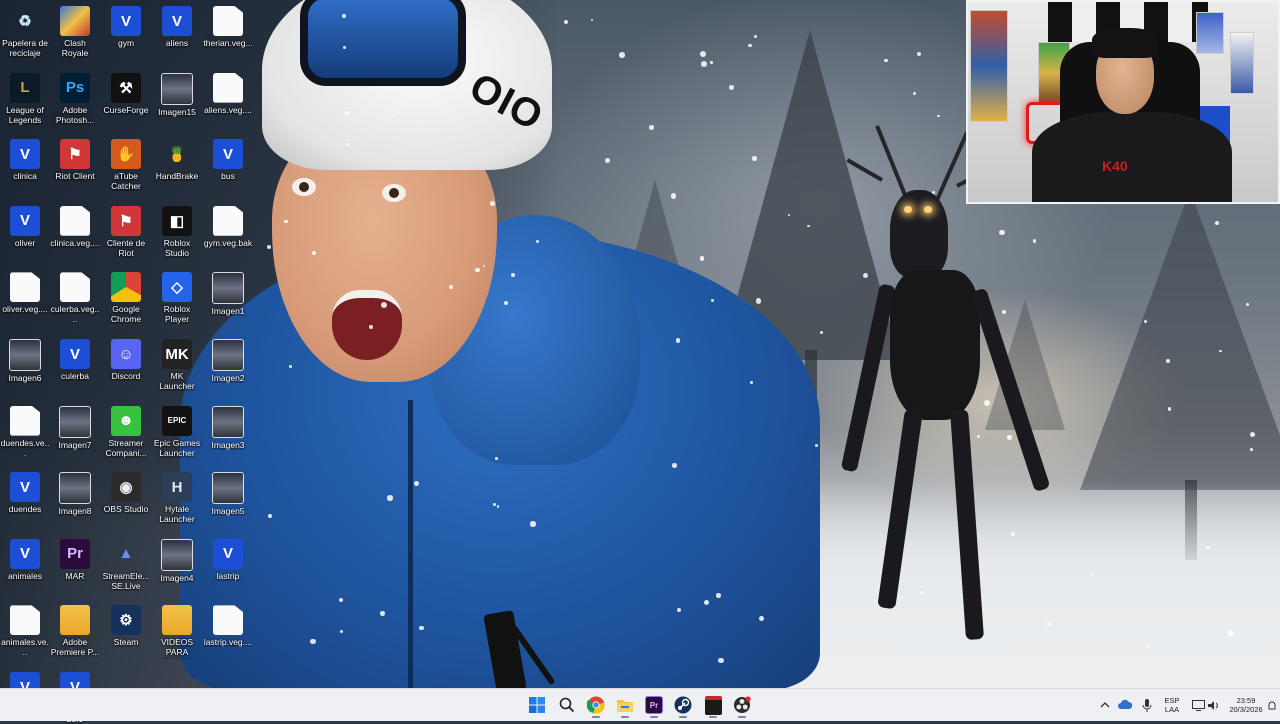  I want to click on creature-eye, so click(908, 209).